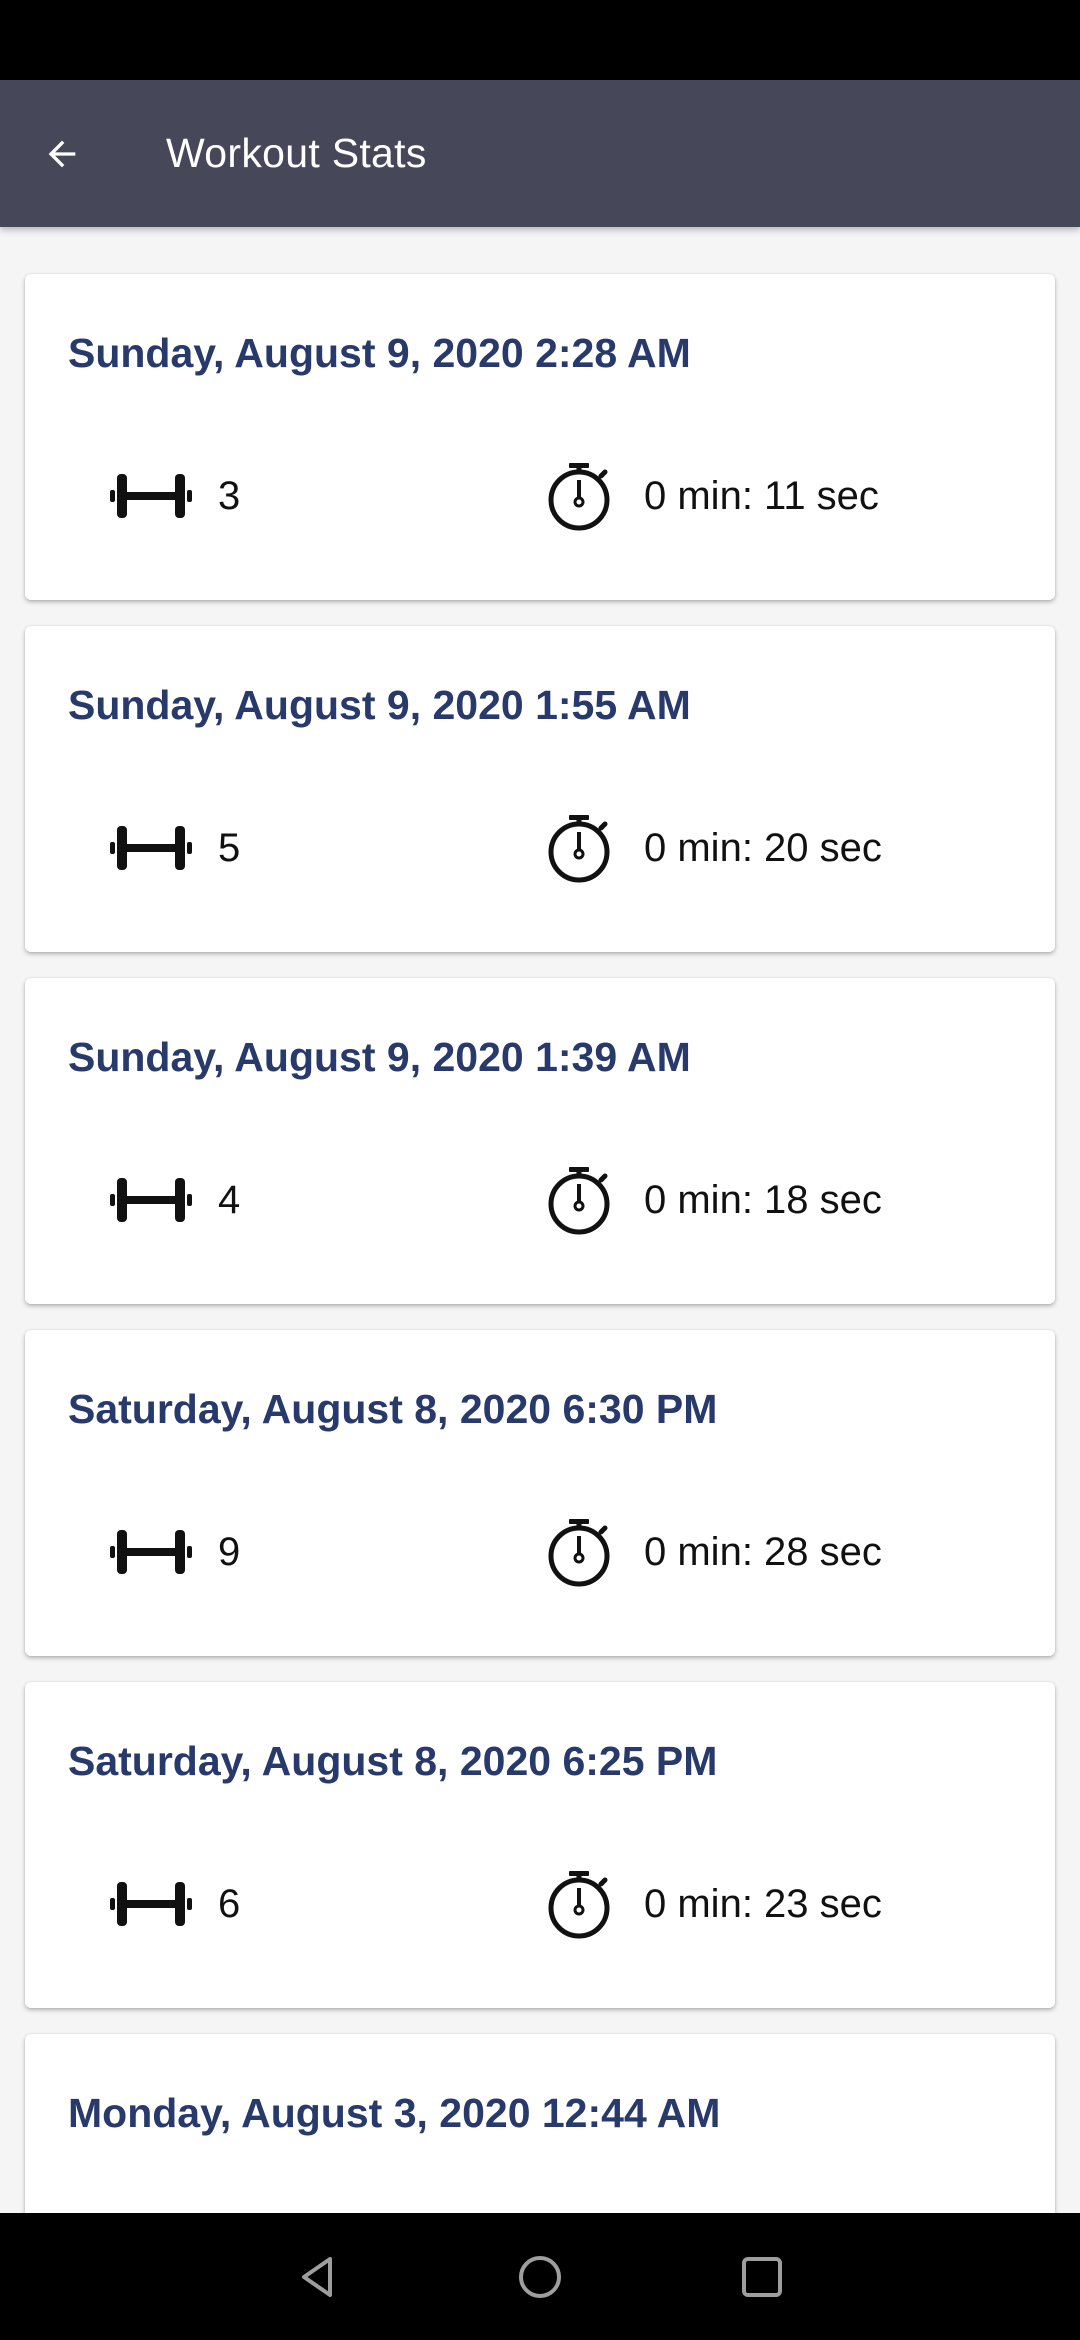 This screenshot has width=1080, height=2340. Describe the element at coordinates (229, 847) in the screenshot. I see `reps-count: 5` at that location.